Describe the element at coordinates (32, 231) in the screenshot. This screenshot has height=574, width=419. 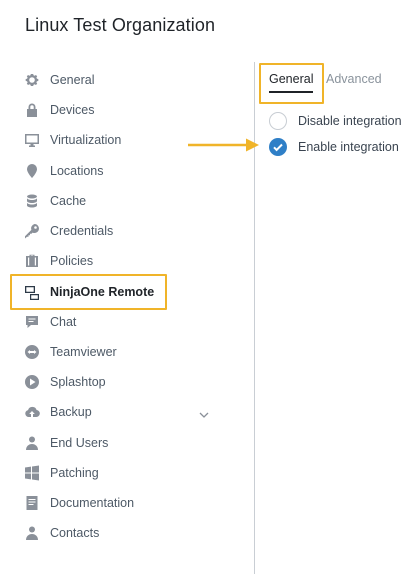
I see `key-icon` at that location.